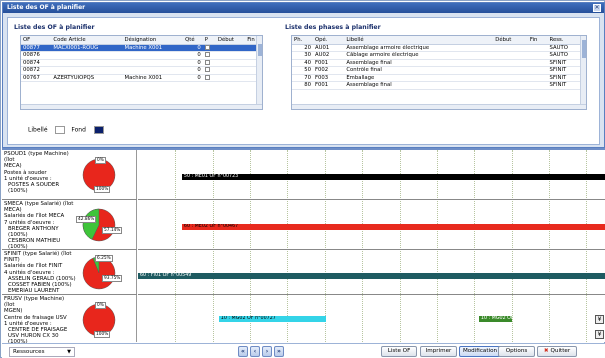  What do you see at coordinates (329, 40) in the screenshot?
I see `phase-column-header: Opé.` at bounding box center [329, 40].